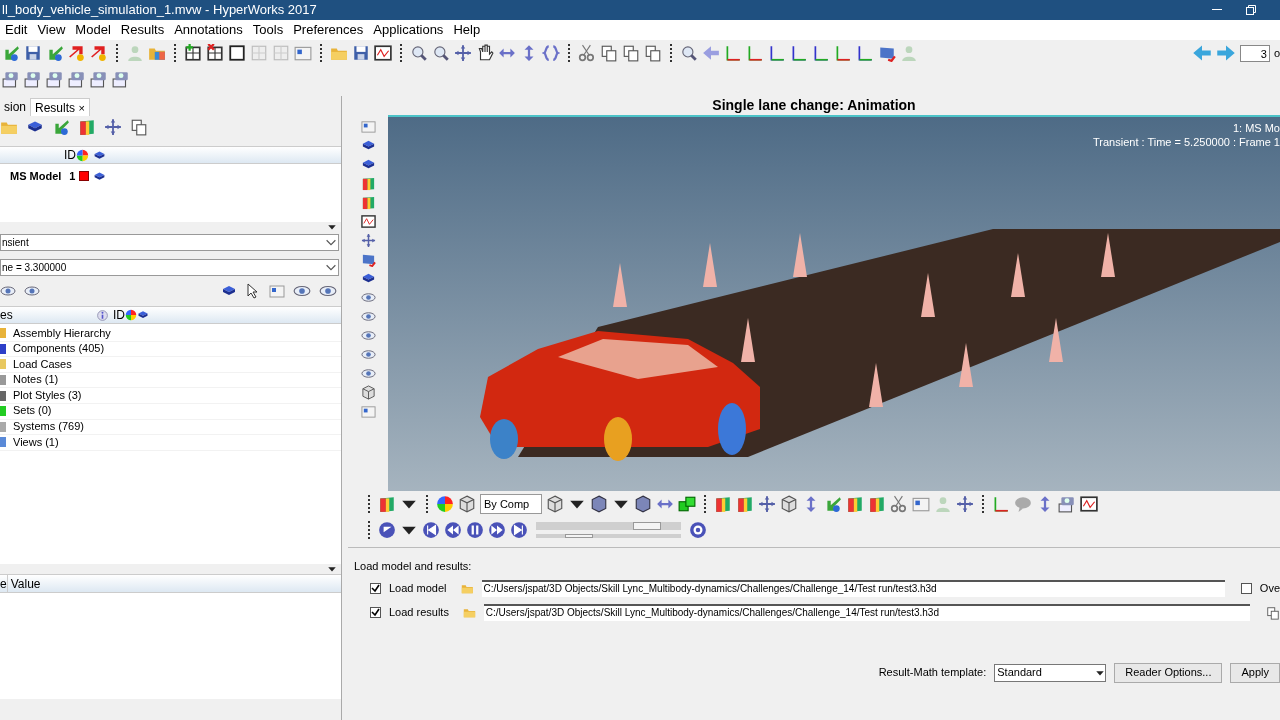 The height and width of the screenshot is (720, 1280). What do you see at coordinates (41, 364) in the screenshot?
I see `tree-item: Load Cases` at bounding box center [41, 364].